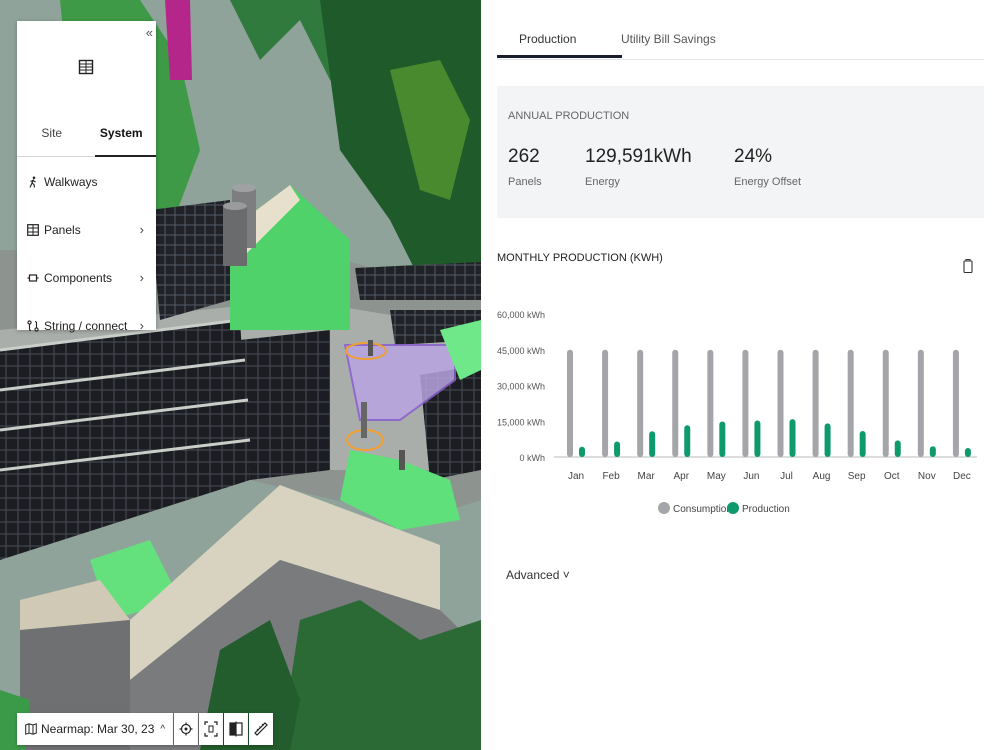 This screenshot has height=750, width=1000. I want to click on locate-button, so click(186, 729).